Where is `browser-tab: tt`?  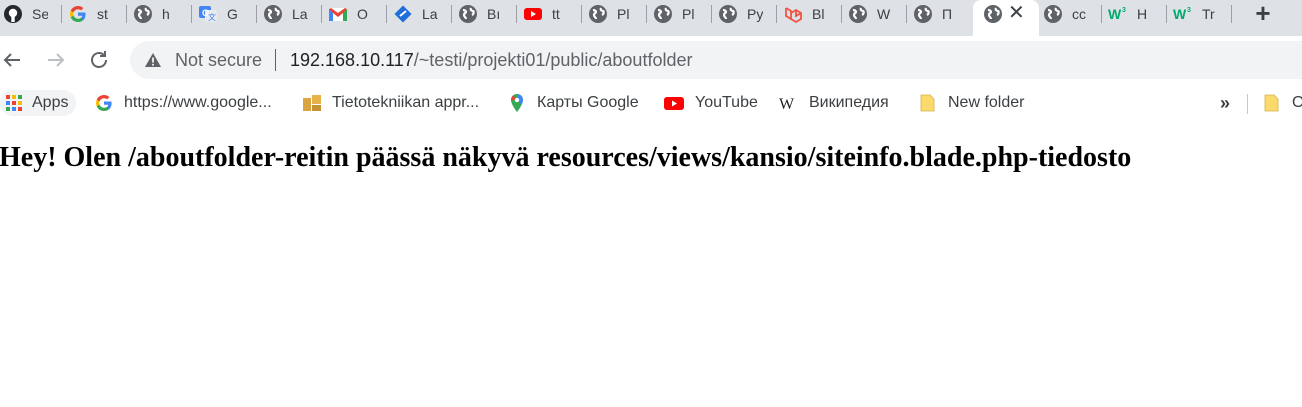 browser-tab: tt is located at coordinates (551, 14).